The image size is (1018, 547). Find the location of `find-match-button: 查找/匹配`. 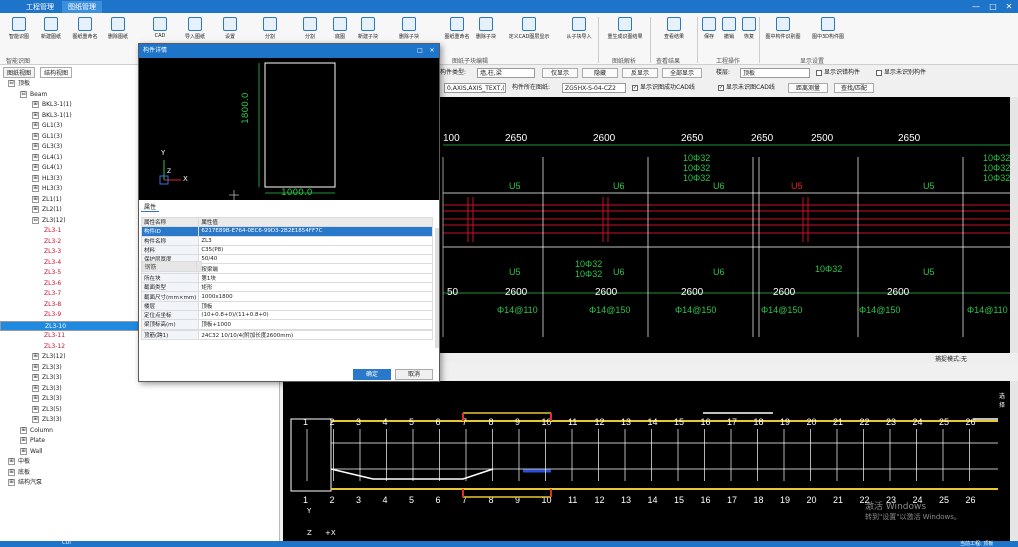

find-match-button: 查找/匹配 is located at coordinates (854, 88).